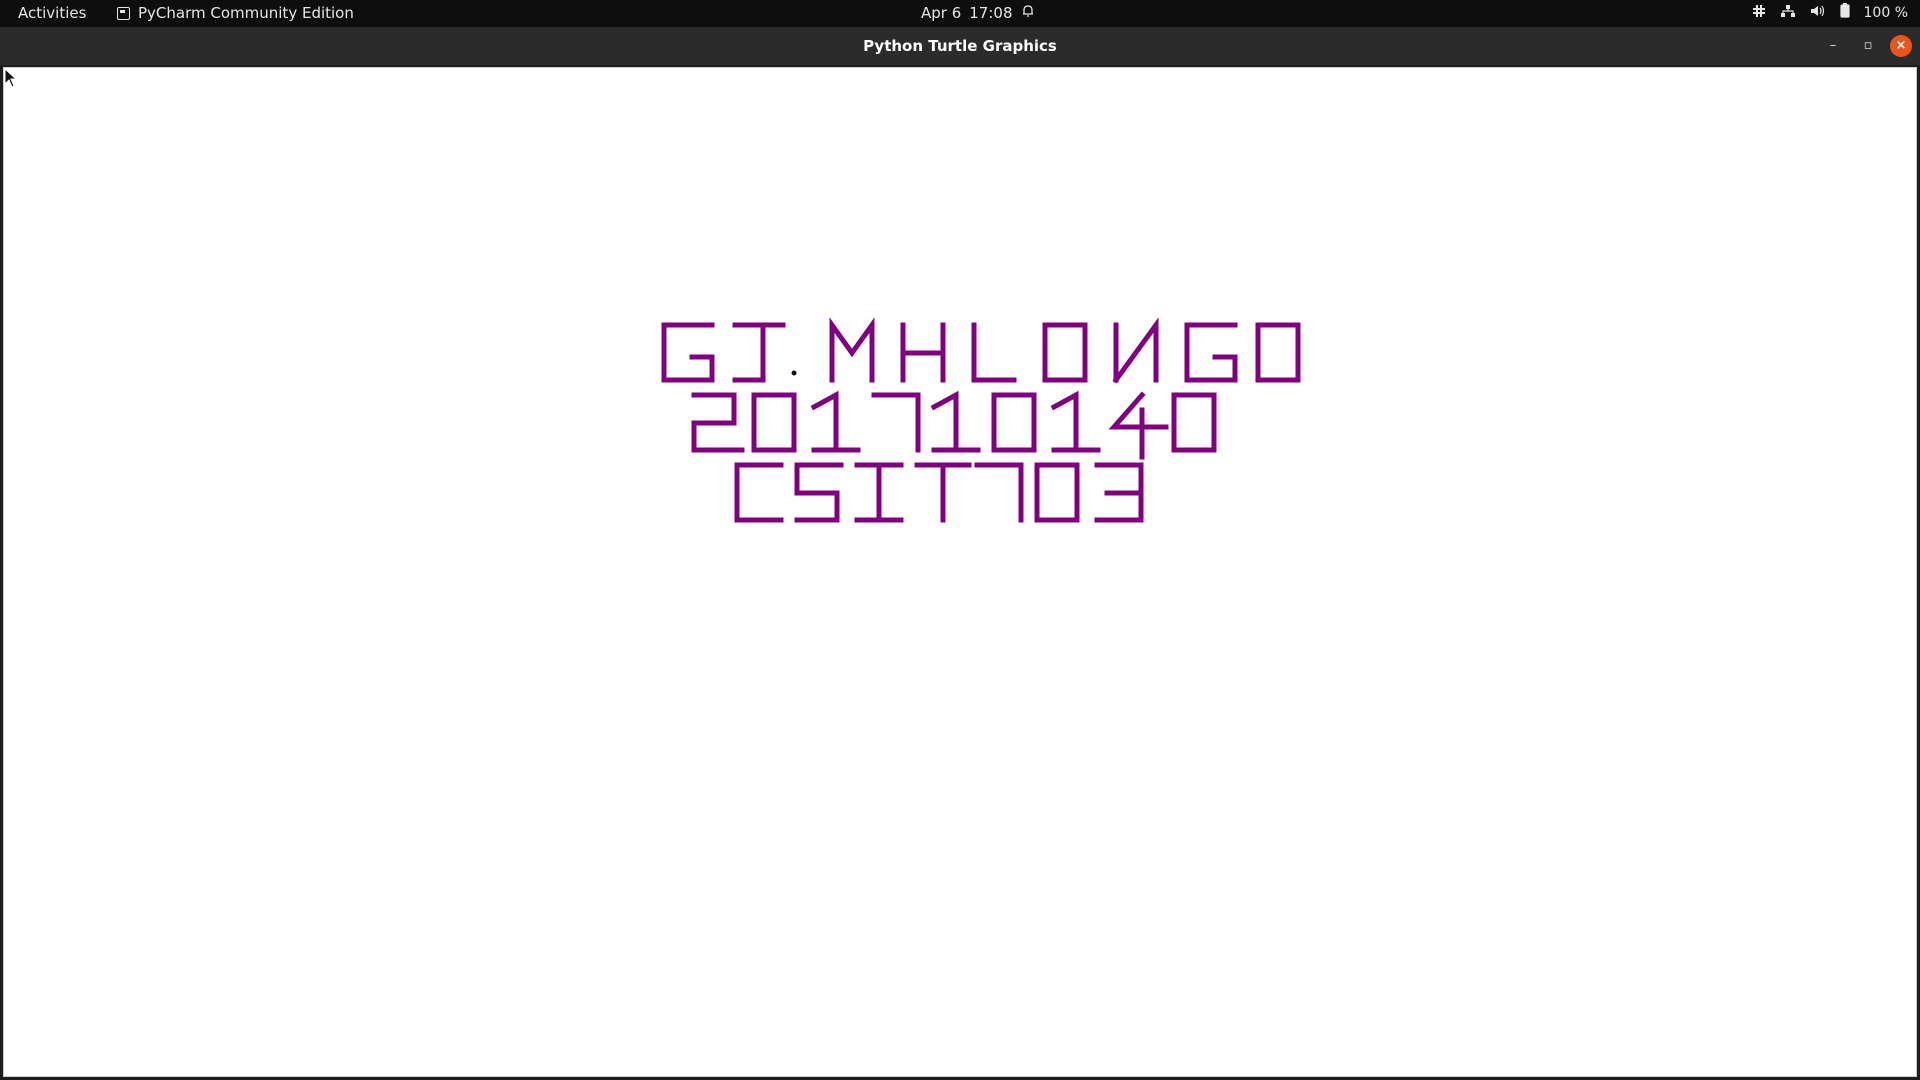 The width and height of the screenshot is (1920, 1080). What do you see at coordinates (11, 78) in the screenshot?
I see `mouse-pointer-icon` at bounding box center [11, 78].